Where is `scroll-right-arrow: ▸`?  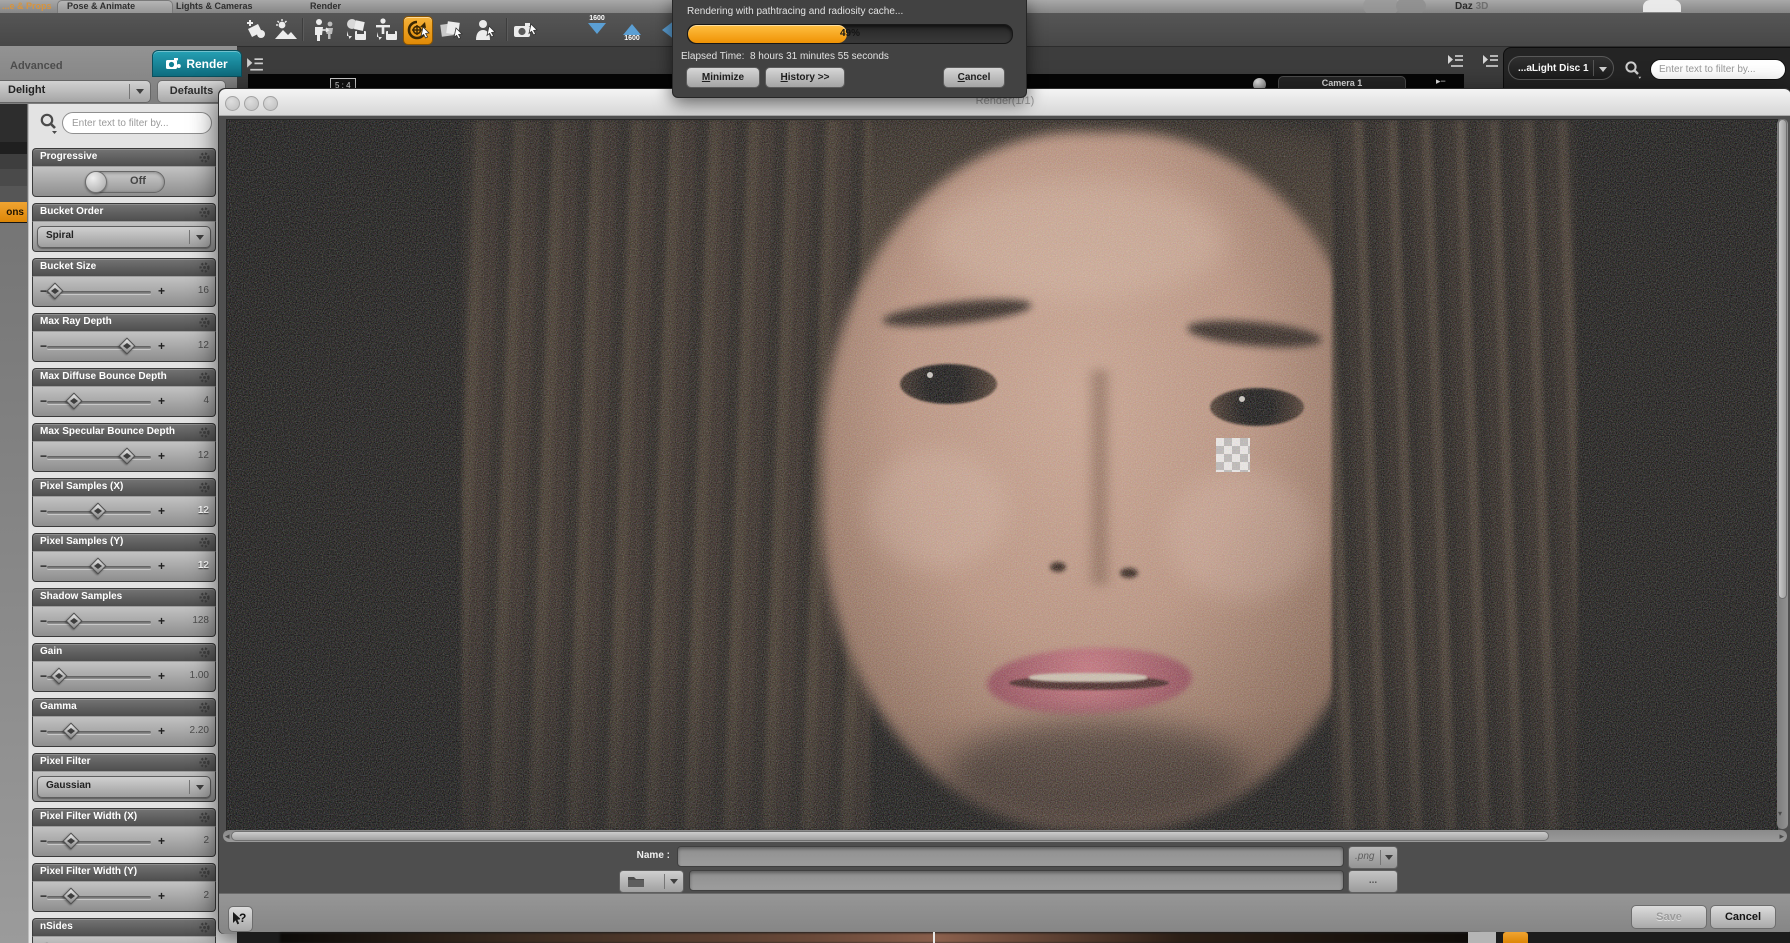
scroll-right-arrow: ▸ is located at coordinates (1781, 836).